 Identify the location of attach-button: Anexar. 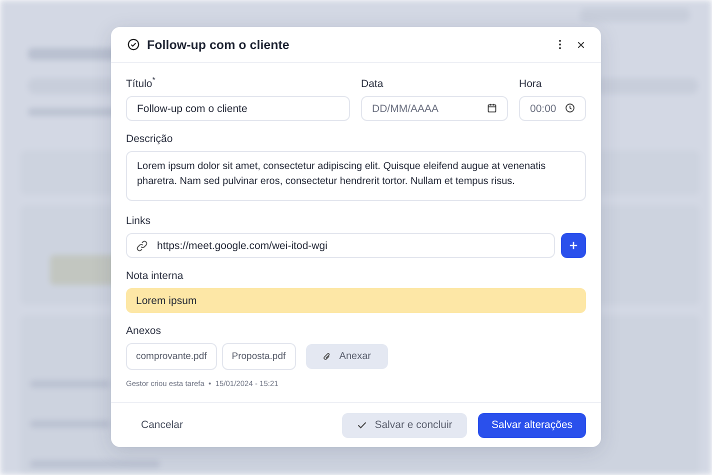
(347, 356).